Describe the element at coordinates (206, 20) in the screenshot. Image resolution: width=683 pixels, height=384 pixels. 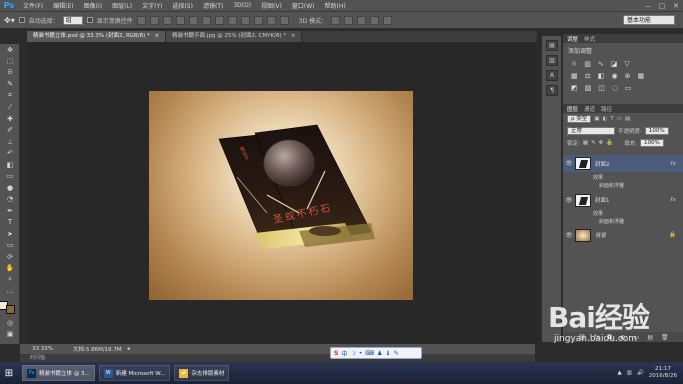
I see `align-right-icon` at that location.